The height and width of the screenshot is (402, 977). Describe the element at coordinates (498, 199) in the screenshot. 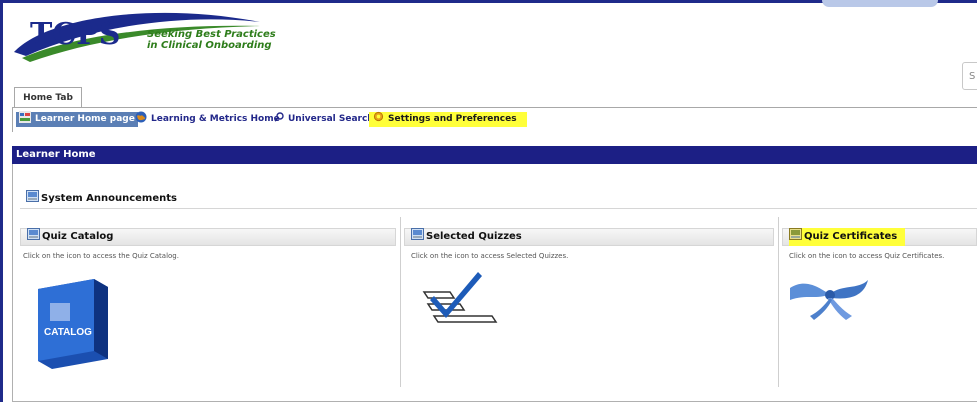

I see `system-announcements-bar: System Announcements` at that location.